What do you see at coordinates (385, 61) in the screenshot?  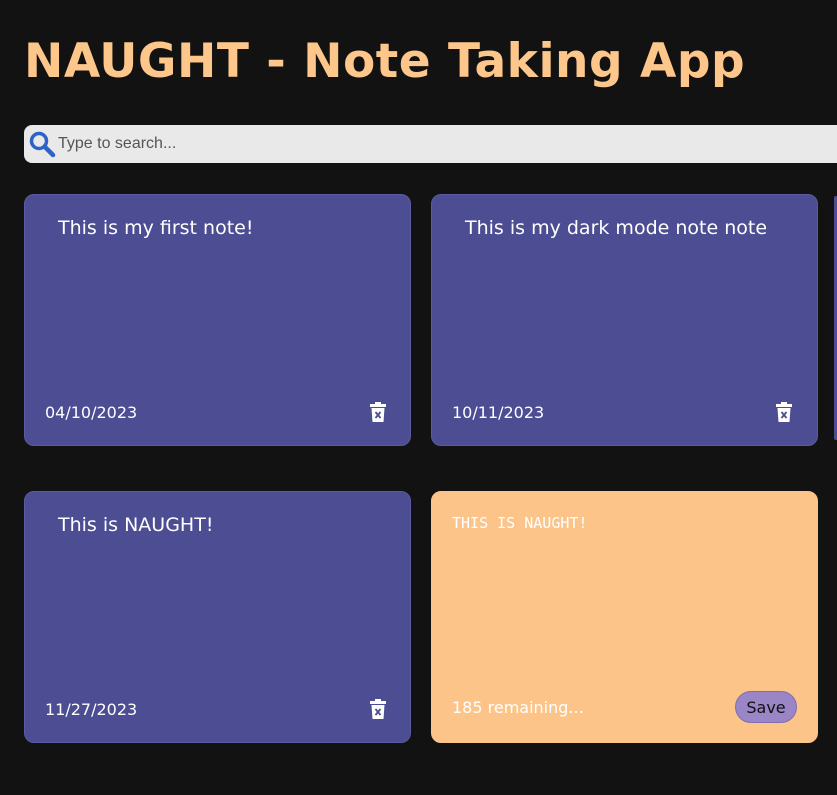 I see `app-title: NAUGHT - Note Taking App` at bounding box center [385, 61].